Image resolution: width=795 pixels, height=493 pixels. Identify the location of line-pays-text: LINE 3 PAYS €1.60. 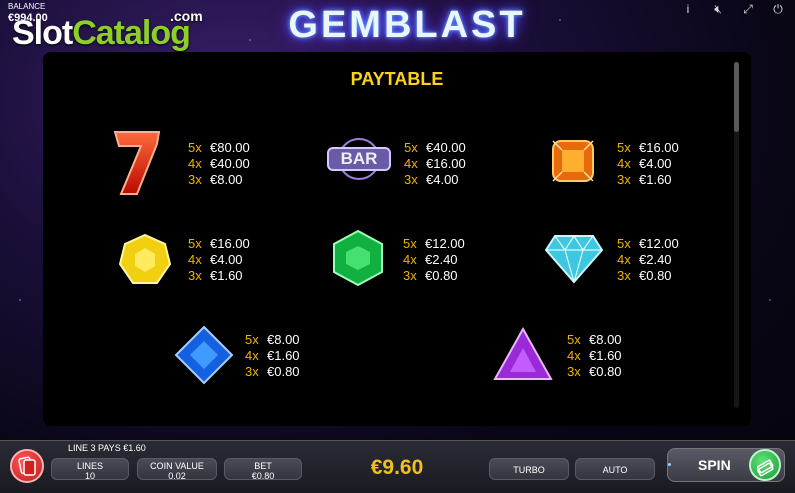
(107, 448).